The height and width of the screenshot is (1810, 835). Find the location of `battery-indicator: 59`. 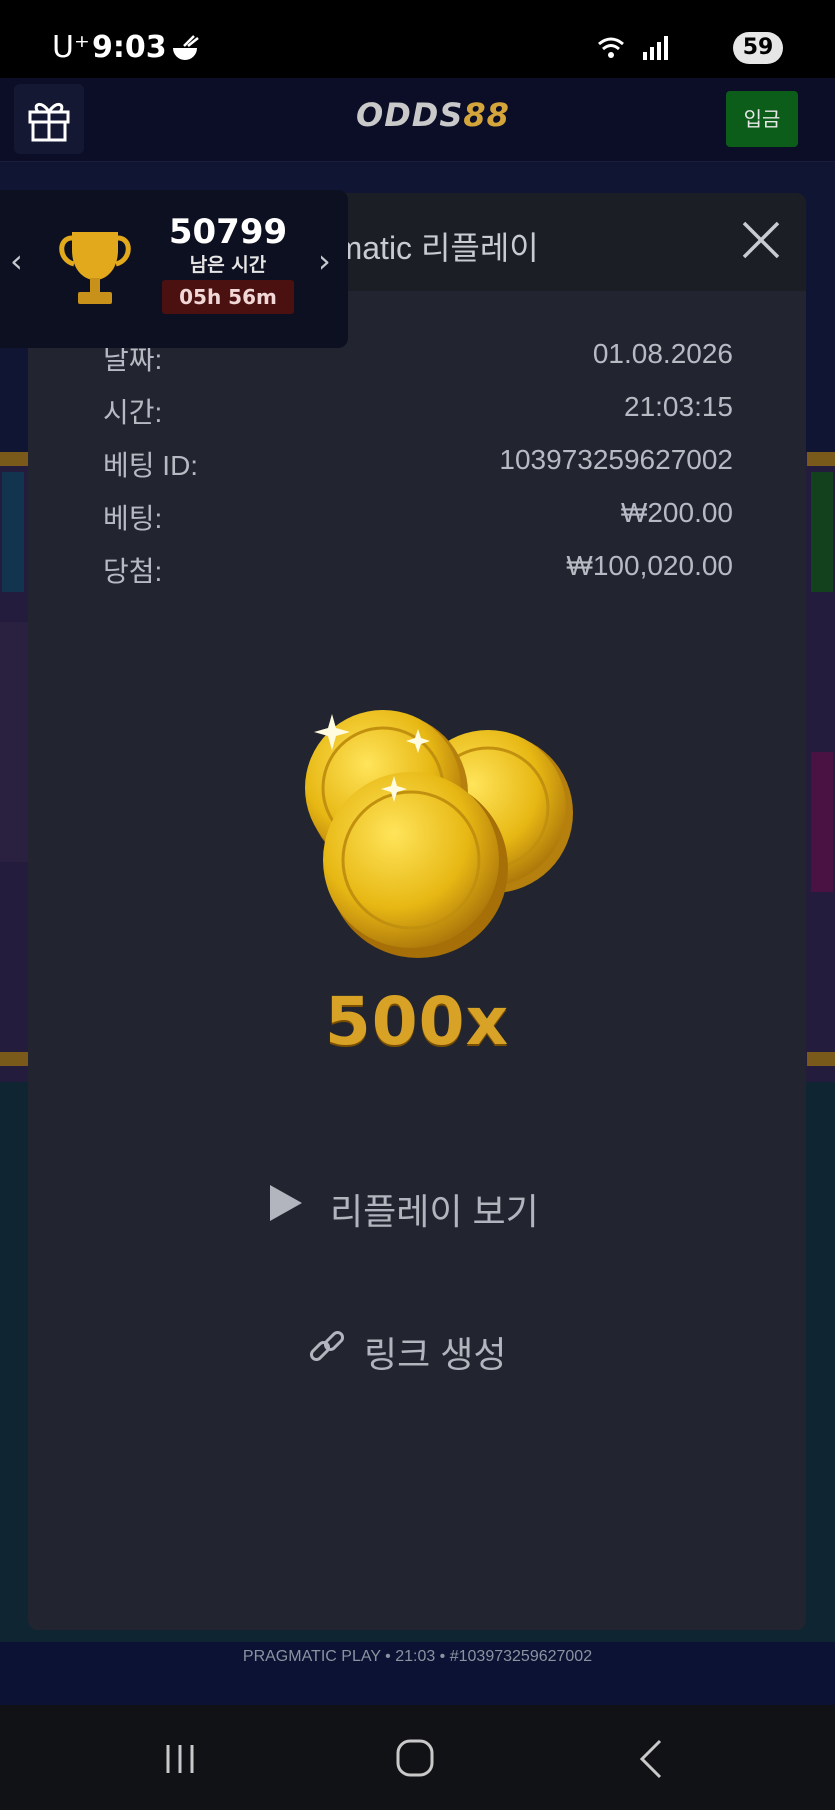

battery-indicator: 59 is located at coordinates (758, 48).